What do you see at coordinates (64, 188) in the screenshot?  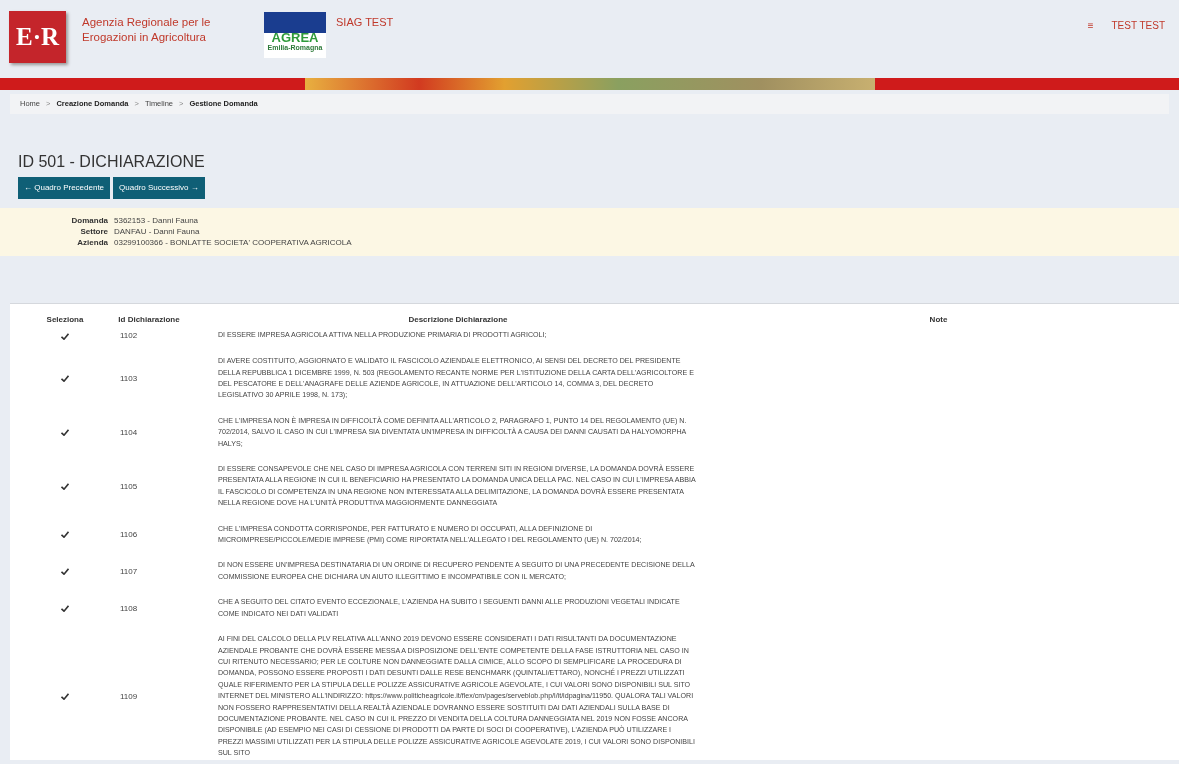 I see `previous-button: ← Quadro Precedente` at bounding box center [64, 188].